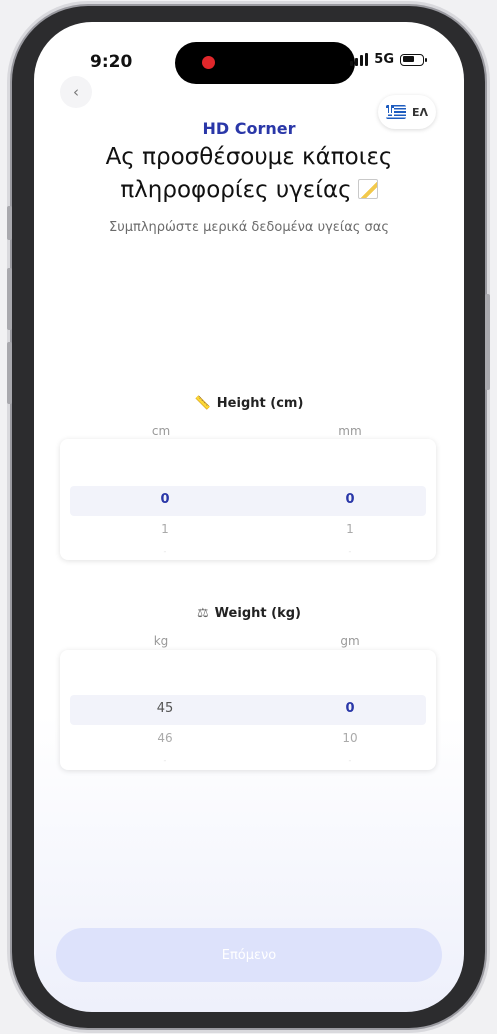 This screenshot has height=1034, width=497. I want to click on scale-icon: ⚖, so click(203, 613).